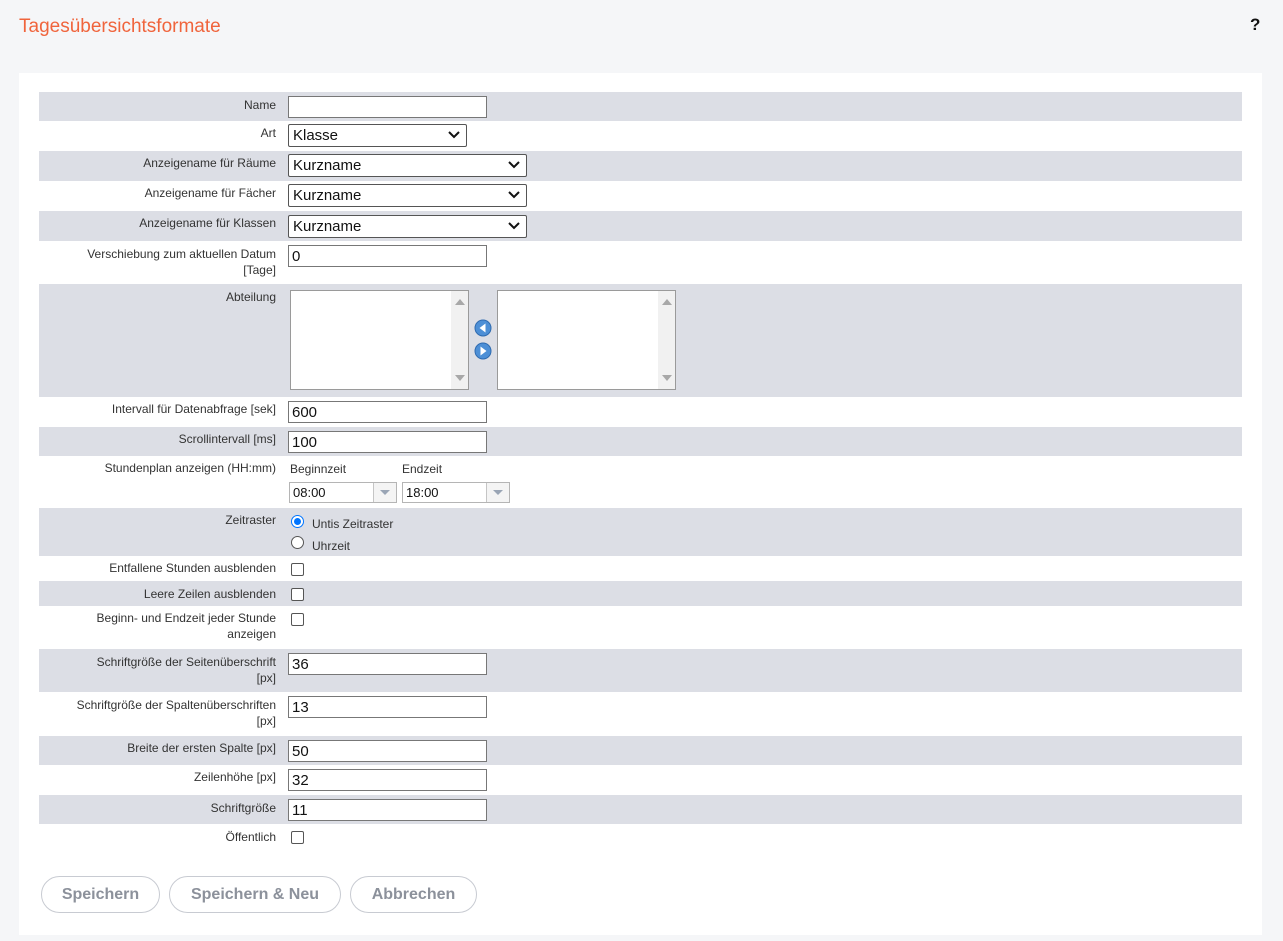 The height and width of the screenshot is (941, 1283). Describe the element at coordinates (422, 469) in the screenshot. I see `end-time-label: Endzeit` at that location.